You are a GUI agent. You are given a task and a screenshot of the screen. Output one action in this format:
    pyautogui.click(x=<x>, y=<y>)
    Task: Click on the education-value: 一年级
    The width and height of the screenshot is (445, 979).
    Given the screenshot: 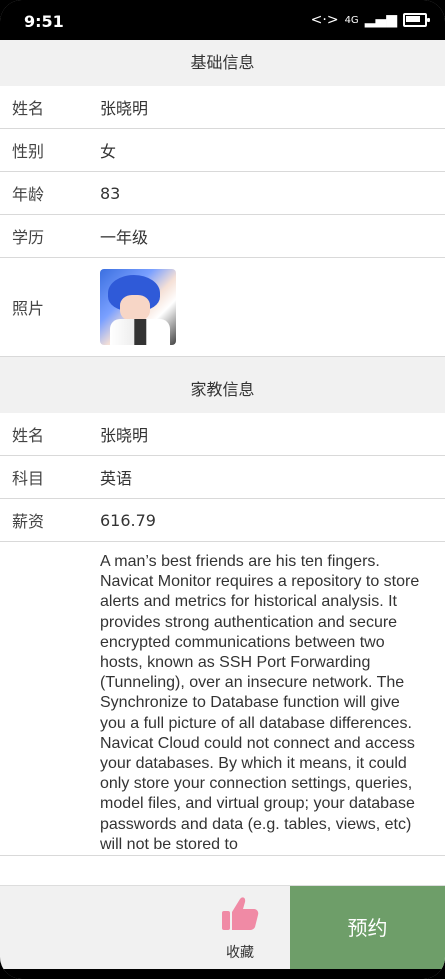 What is the action you would take?
    pyautogui.click(x=124, y=237)
    